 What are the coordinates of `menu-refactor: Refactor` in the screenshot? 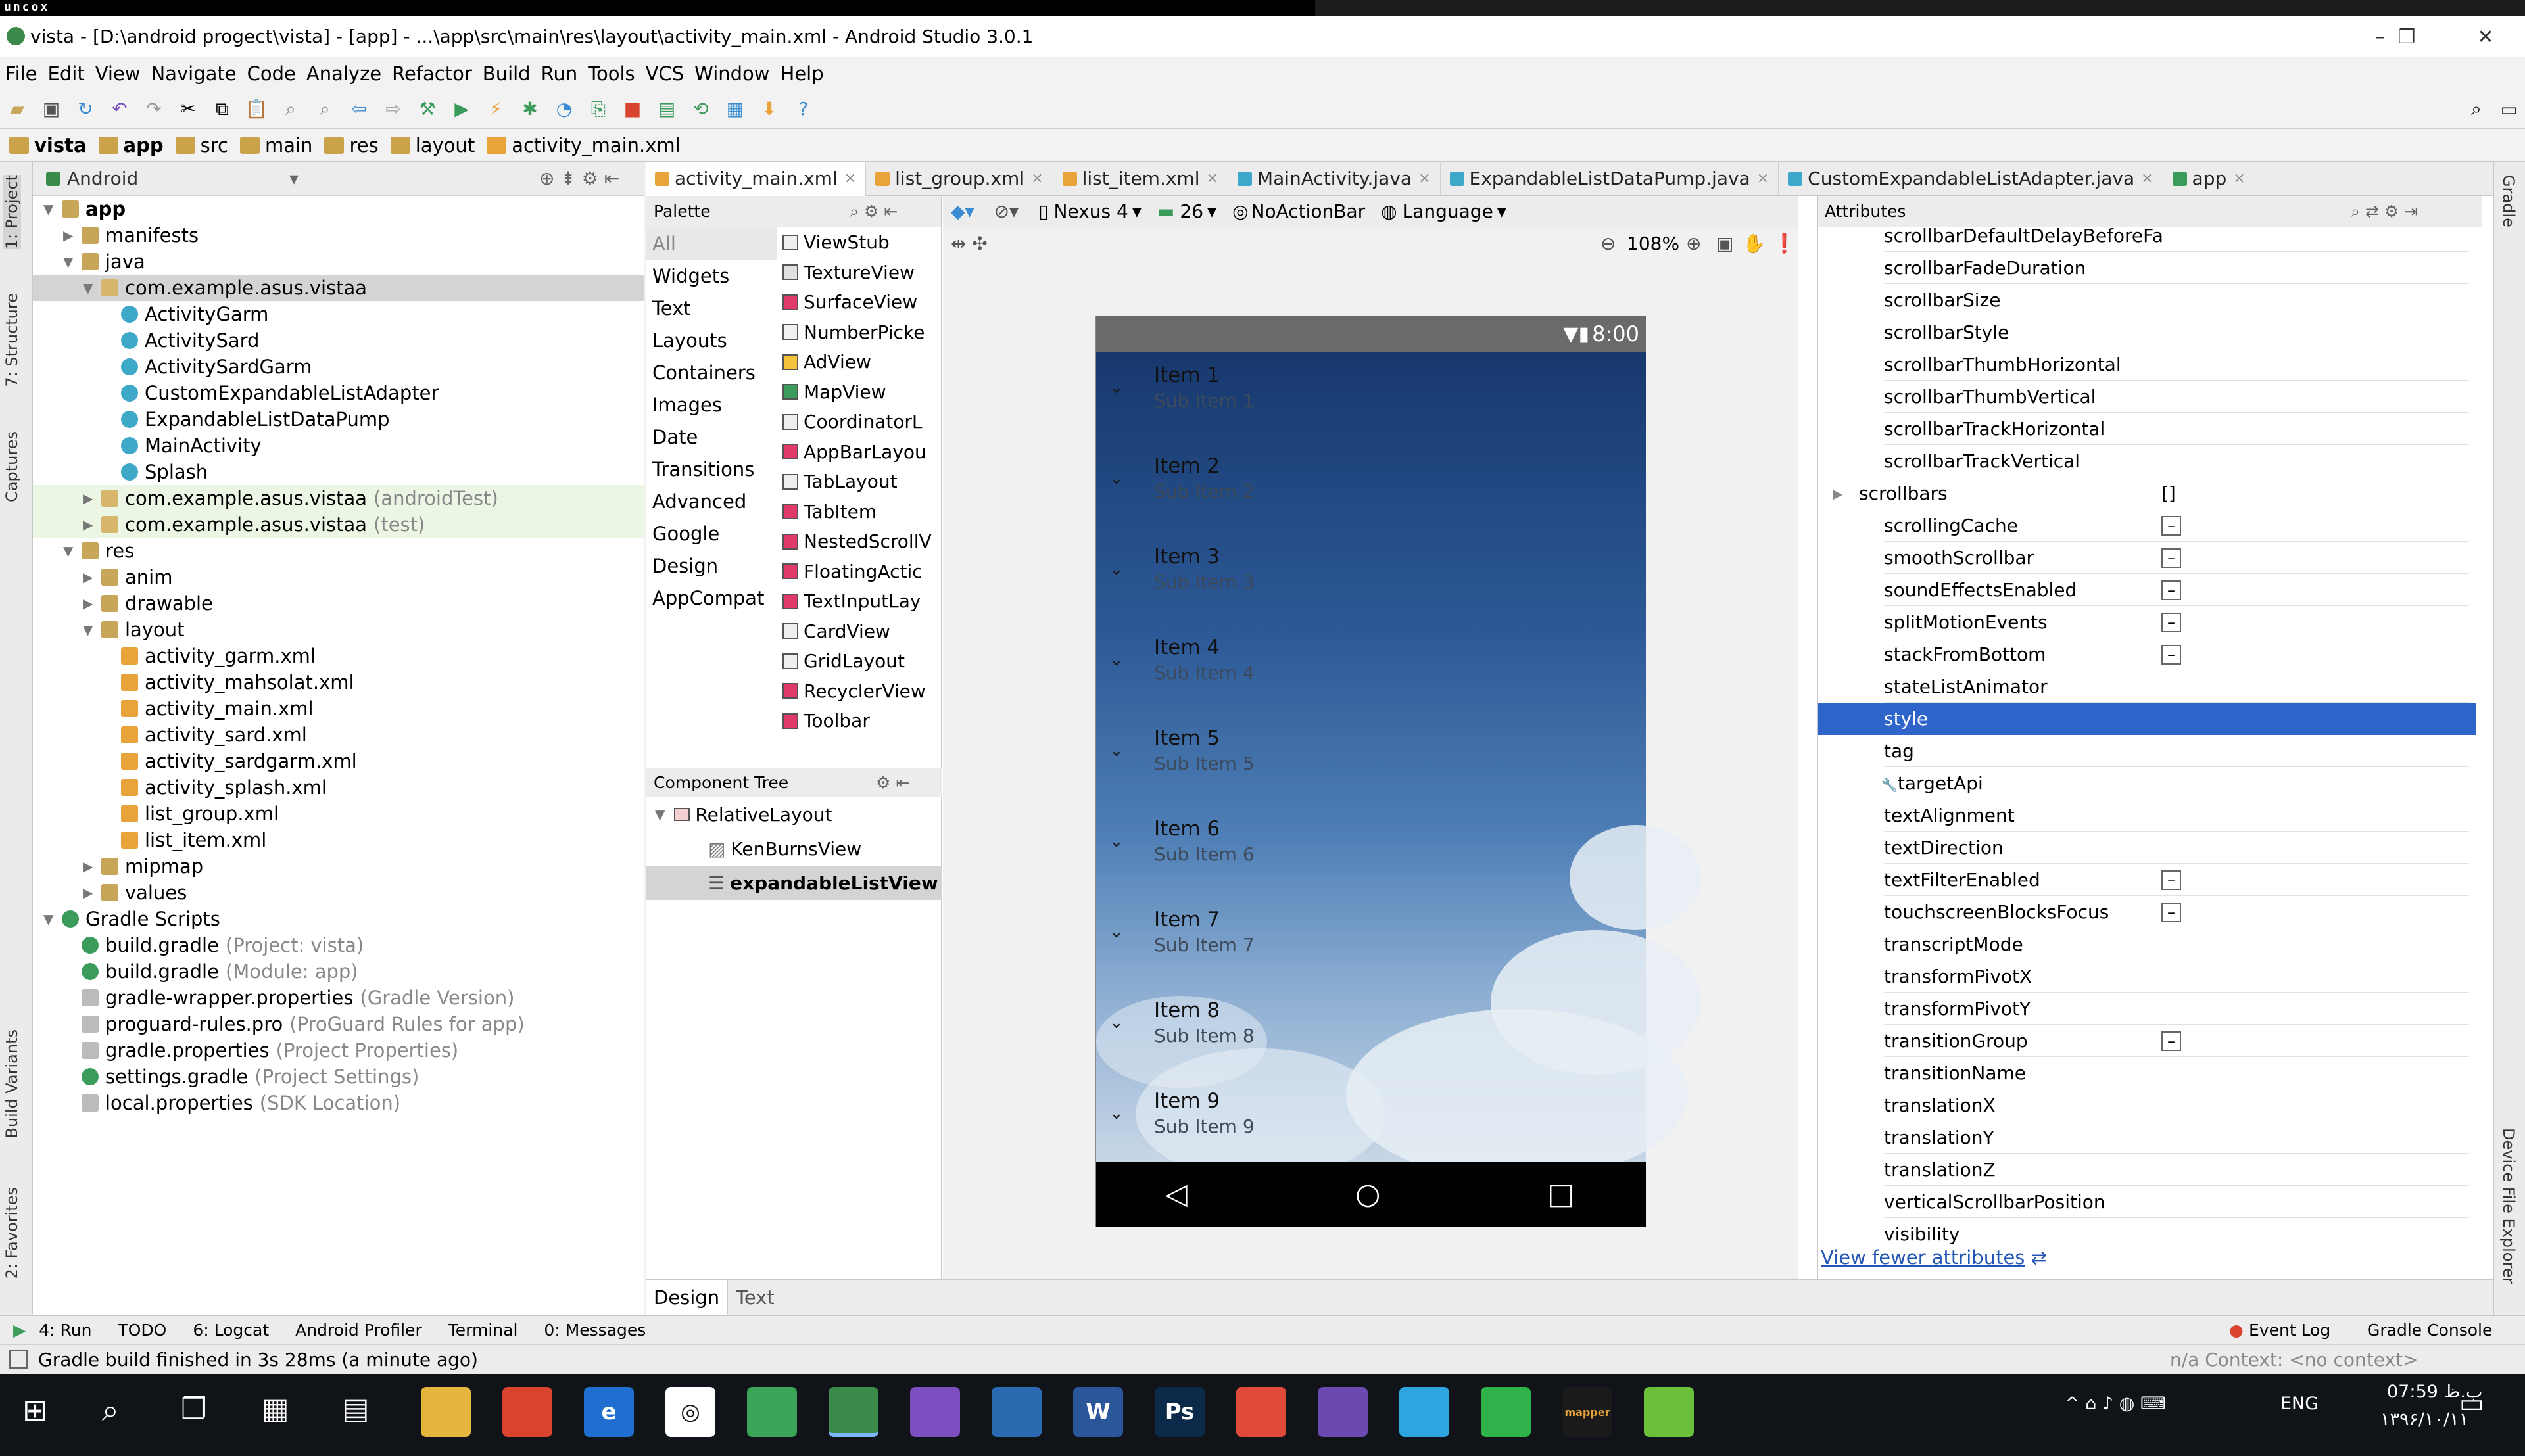 It's located at (432, 73).